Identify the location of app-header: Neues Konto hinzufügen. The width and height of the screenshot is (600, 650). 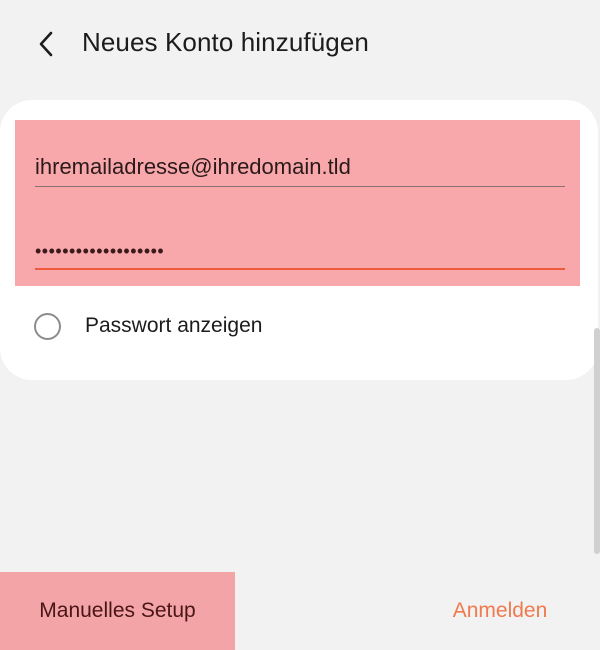
(300, 44).